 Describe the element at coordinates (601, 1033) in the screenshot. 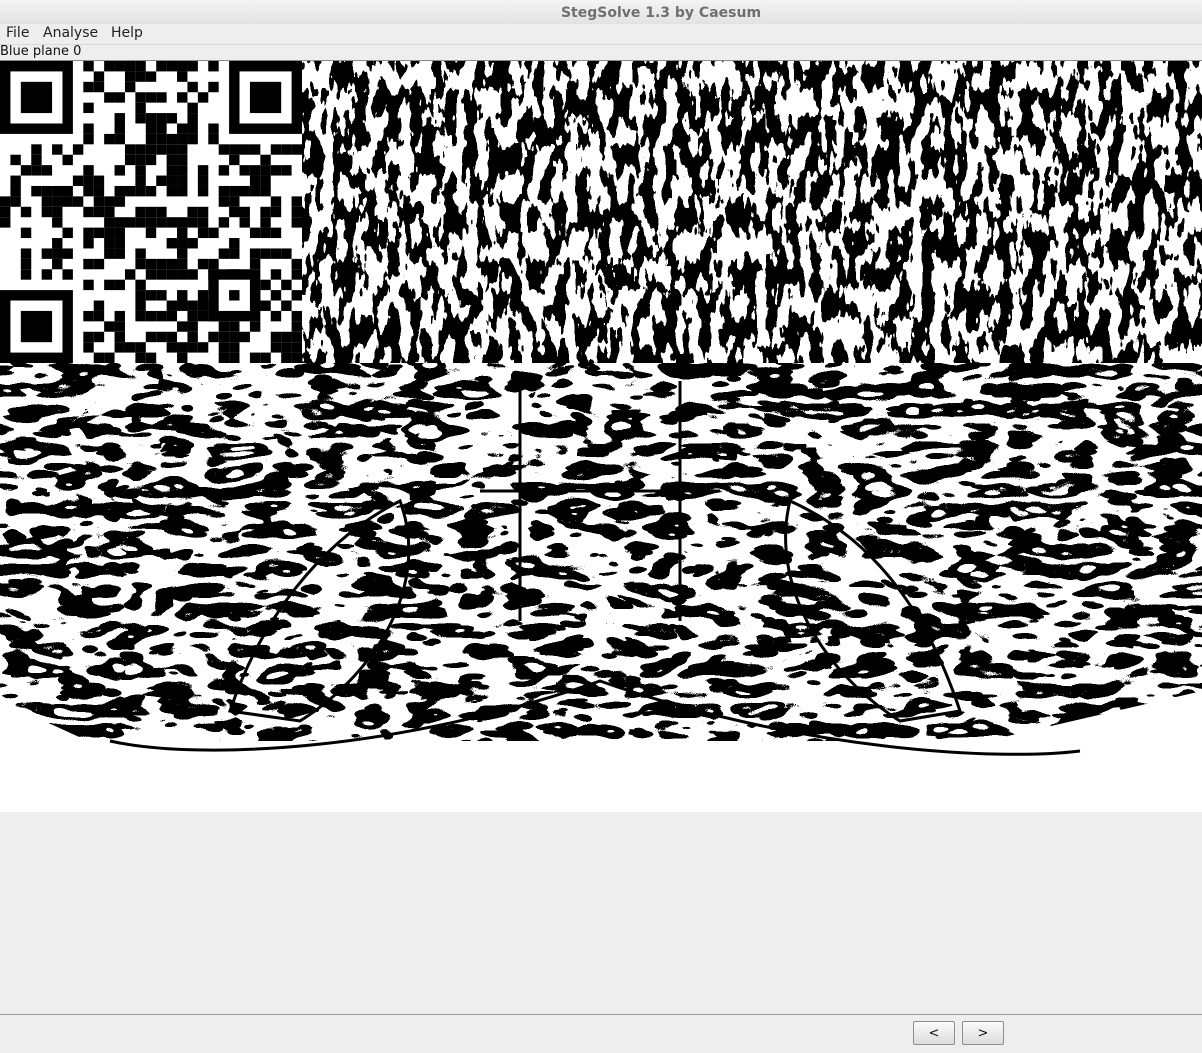

I see `button-bar` at that location.